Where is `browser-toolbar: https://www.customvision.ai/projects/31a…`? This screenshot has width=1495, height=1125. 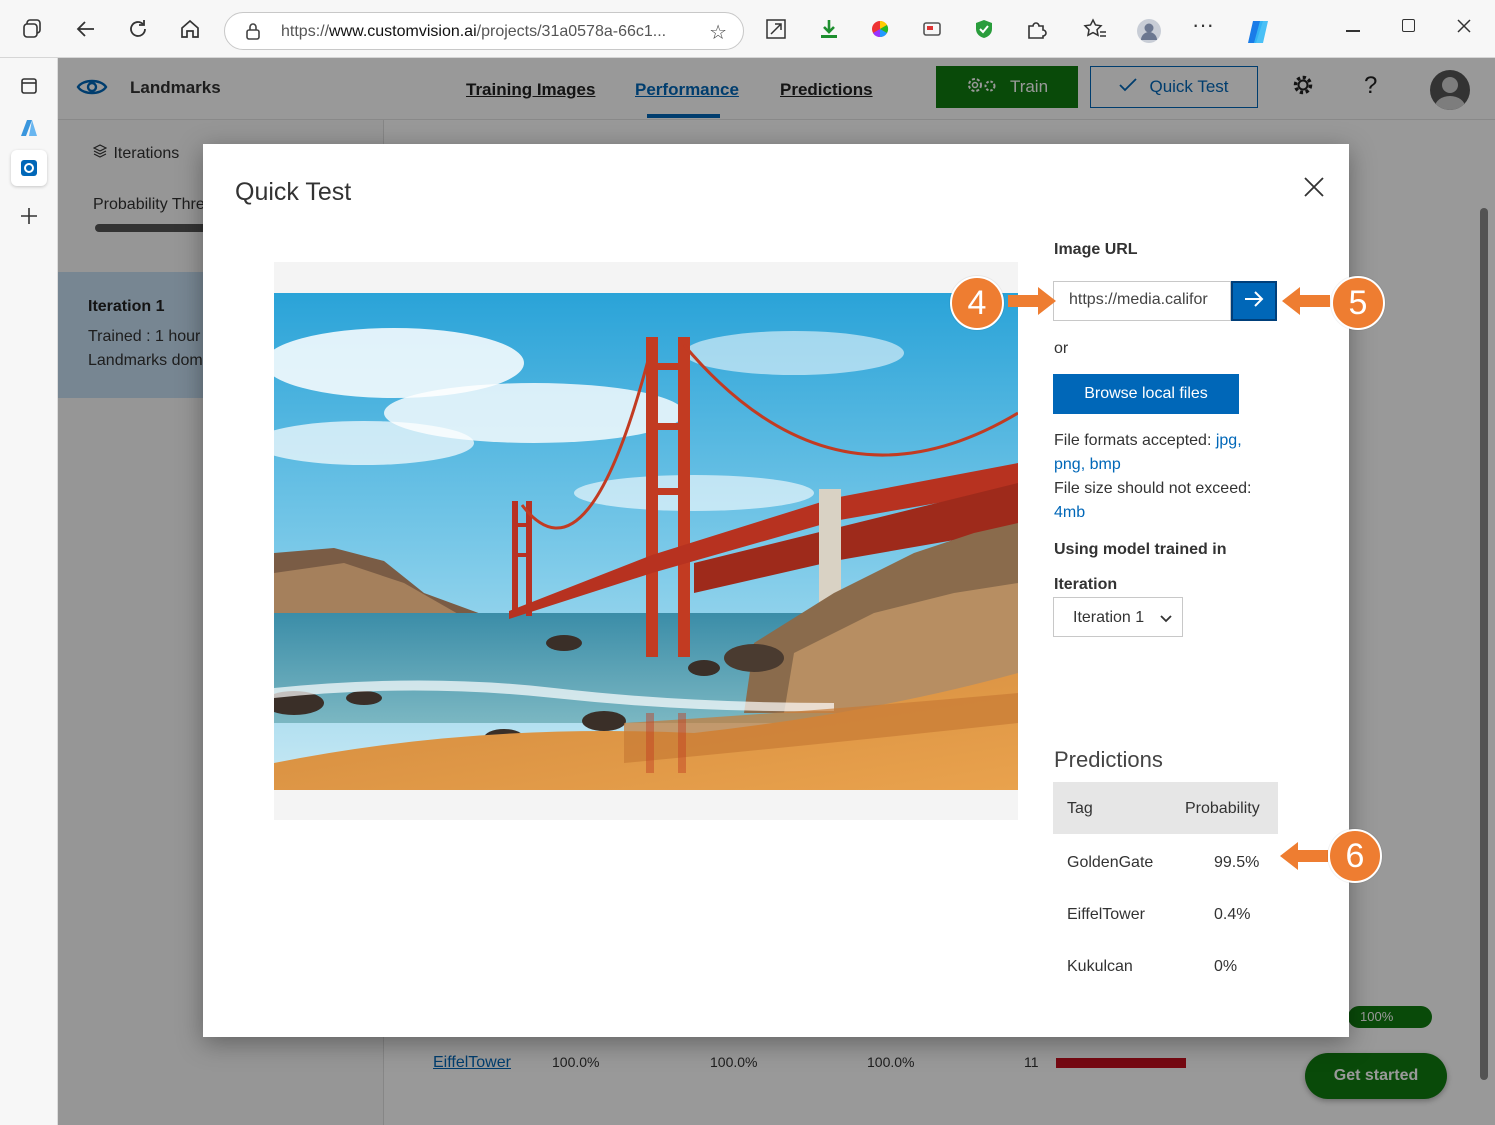
browser-toolbar: https://www.customvision.ai/projects/31a… is located at coordinates (747, 29).